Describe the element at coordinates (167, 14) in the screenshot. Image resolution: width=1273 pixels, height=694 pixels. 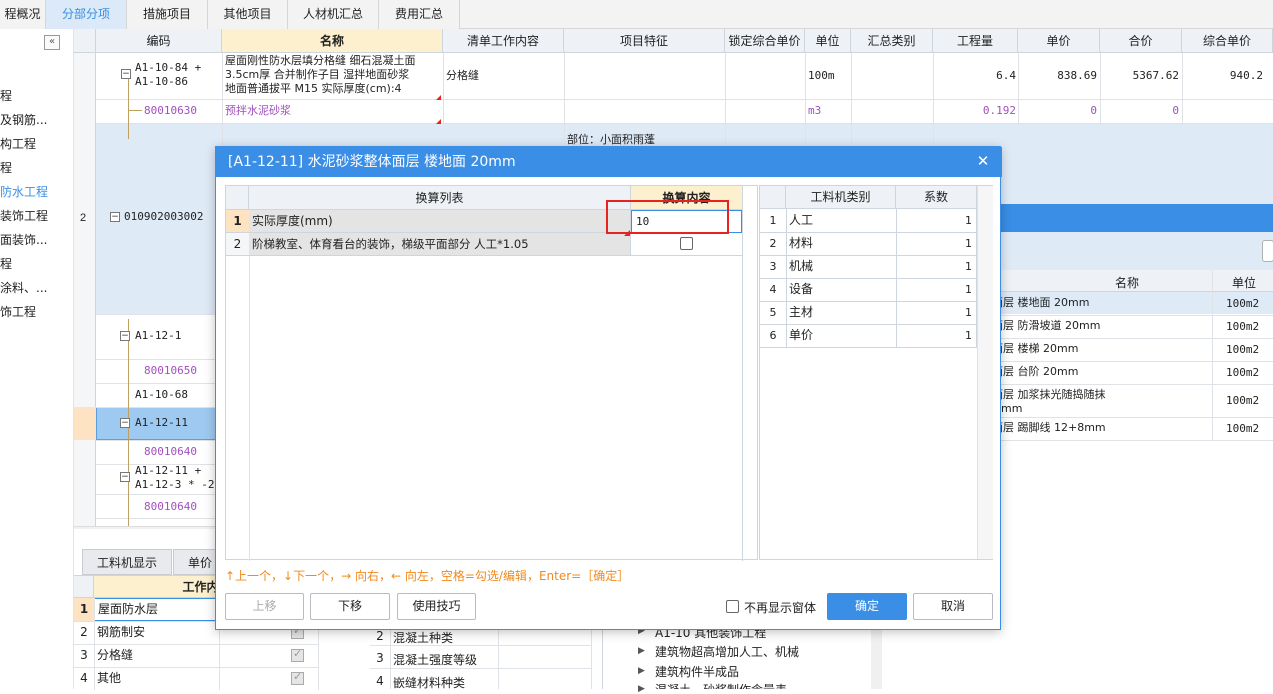
I see `tab-measures: 措施项目` at that location.